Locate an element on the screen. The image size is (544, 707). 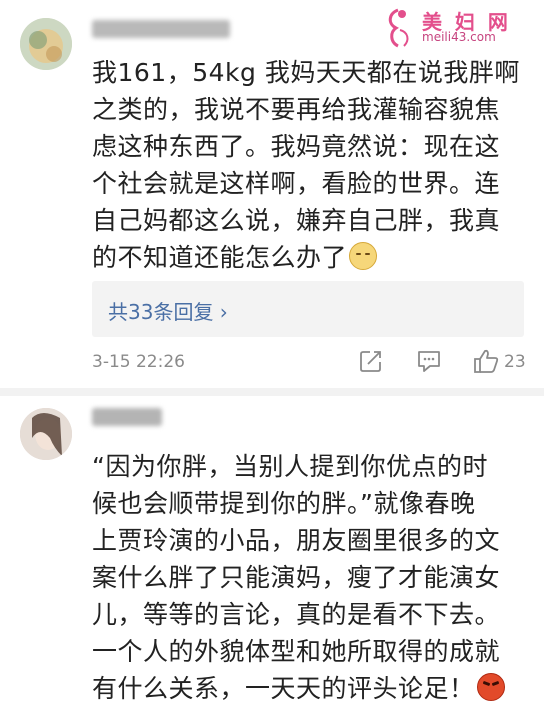
comment-line-last: 的不知道还能怎么办了 is located at coordinates (307, 257).